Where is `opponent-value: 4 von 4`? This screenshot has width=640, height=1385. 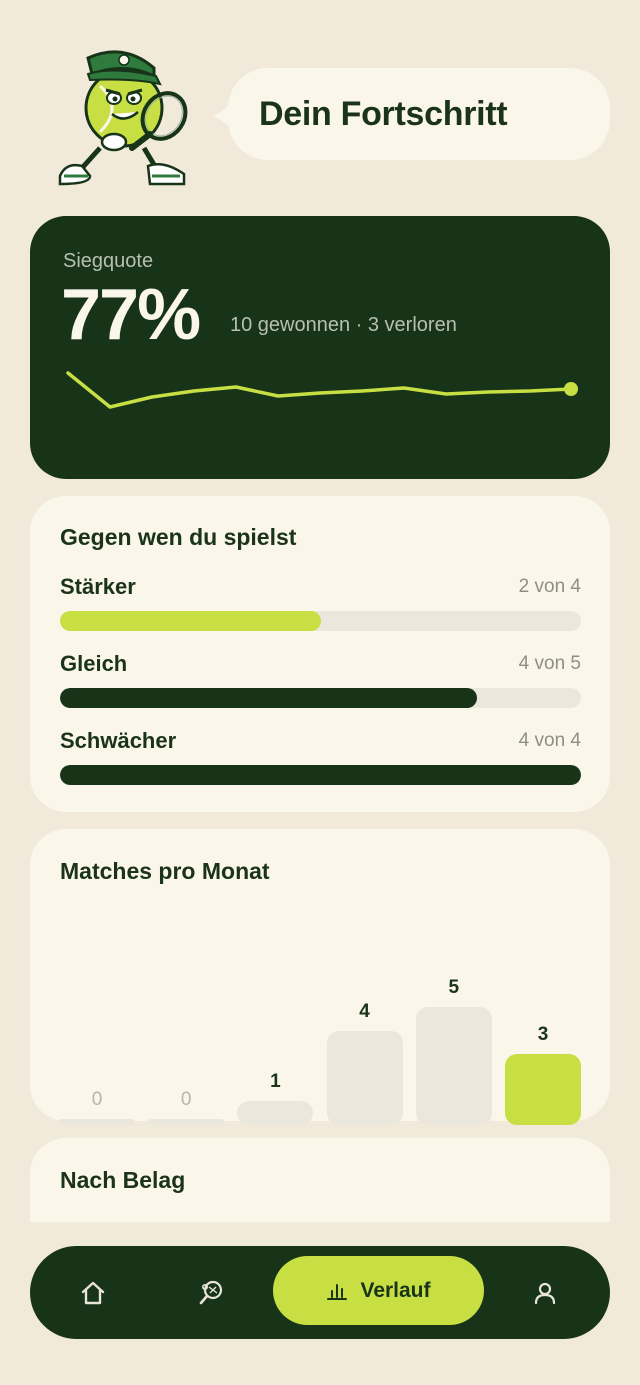 opponent-value: 4 von 4 is located at coordinates (549, 740).